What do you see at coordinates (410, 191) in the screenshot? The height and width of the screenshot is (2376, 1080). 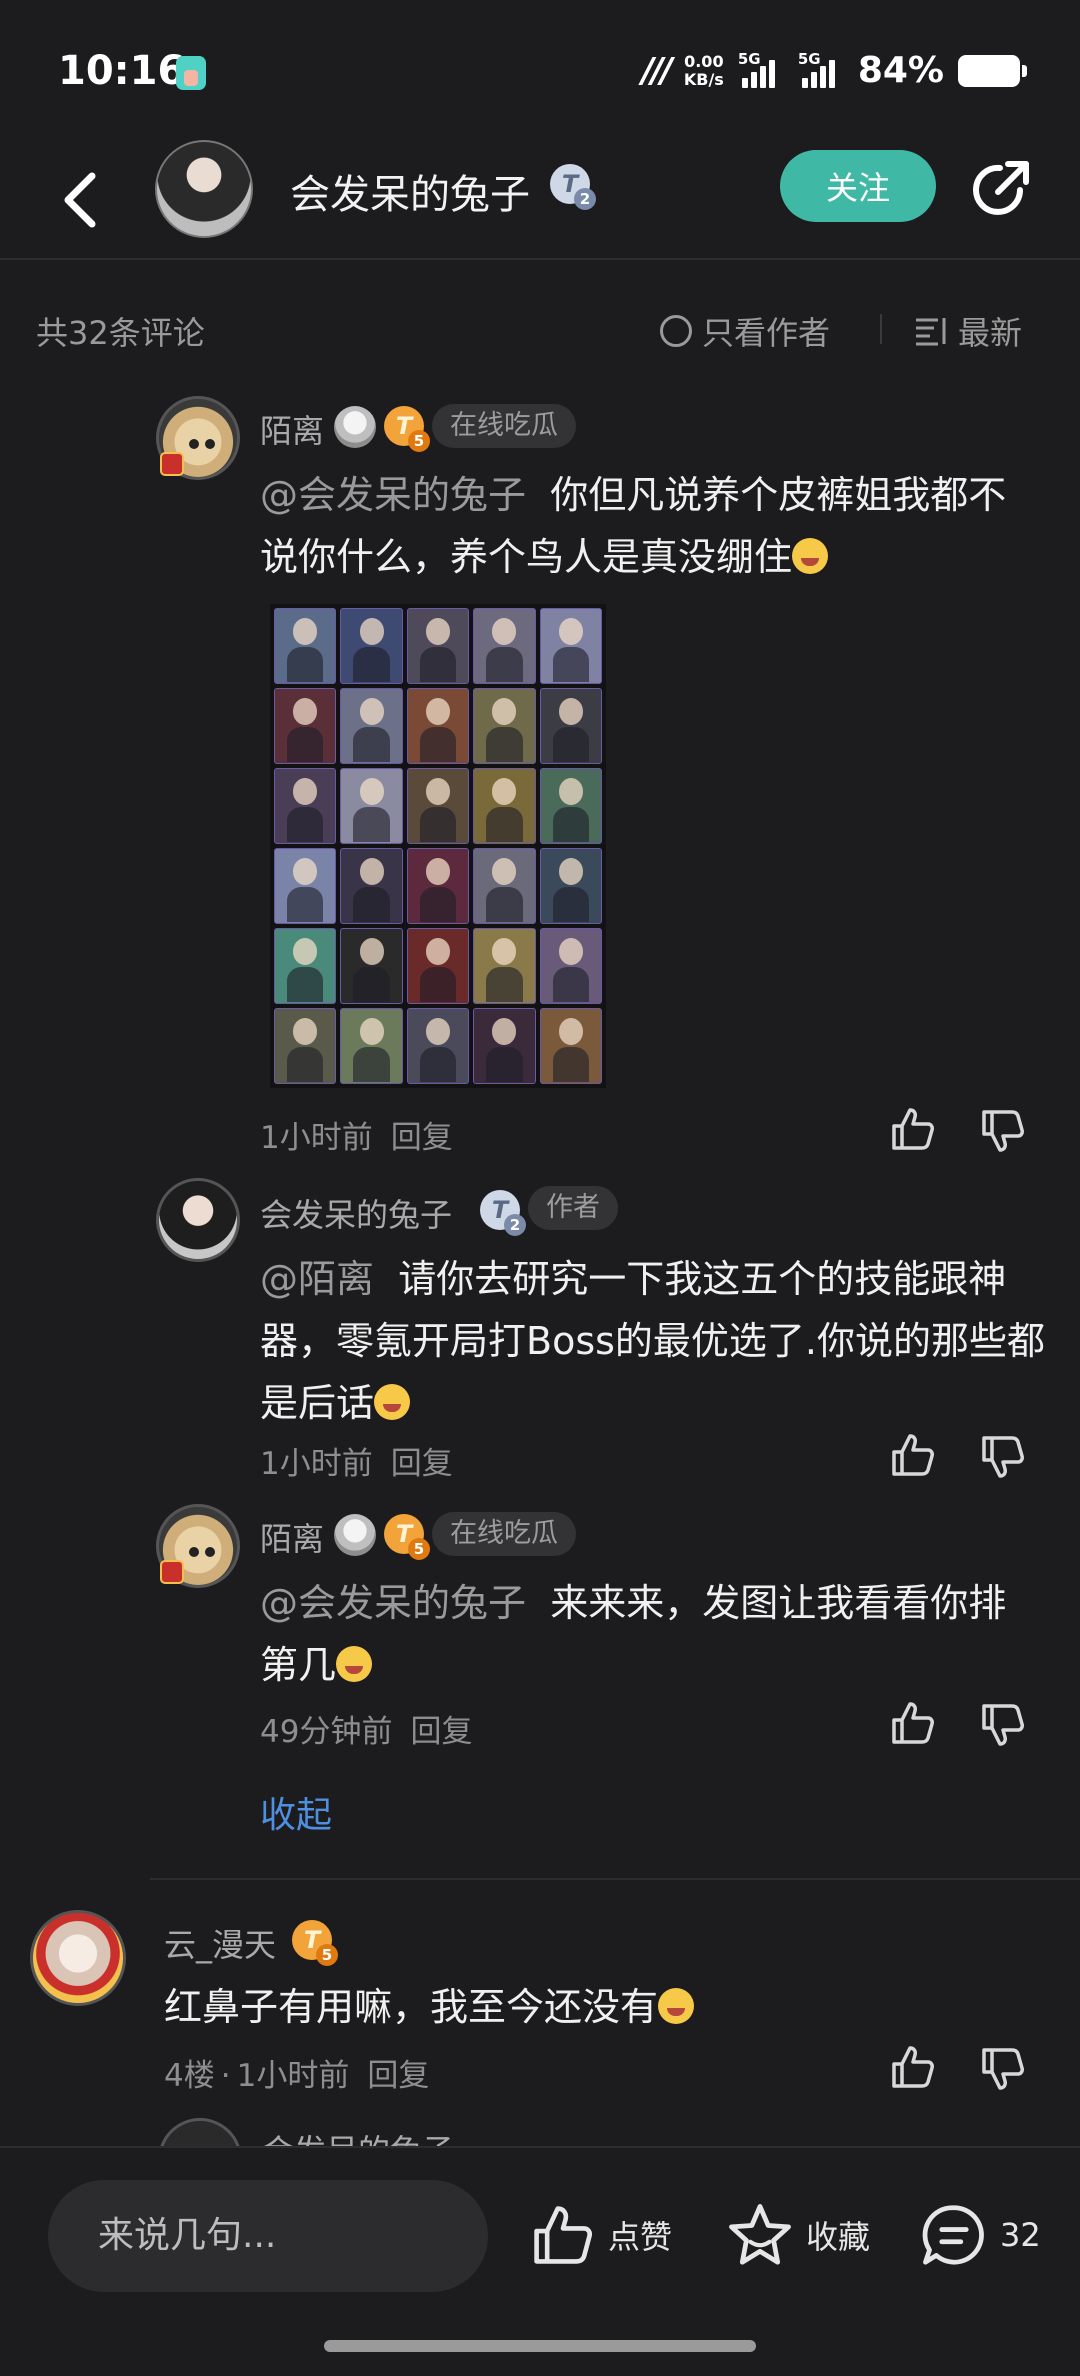 I see `author-name: 会发呆的兔子` at bounding box center [410, 191].